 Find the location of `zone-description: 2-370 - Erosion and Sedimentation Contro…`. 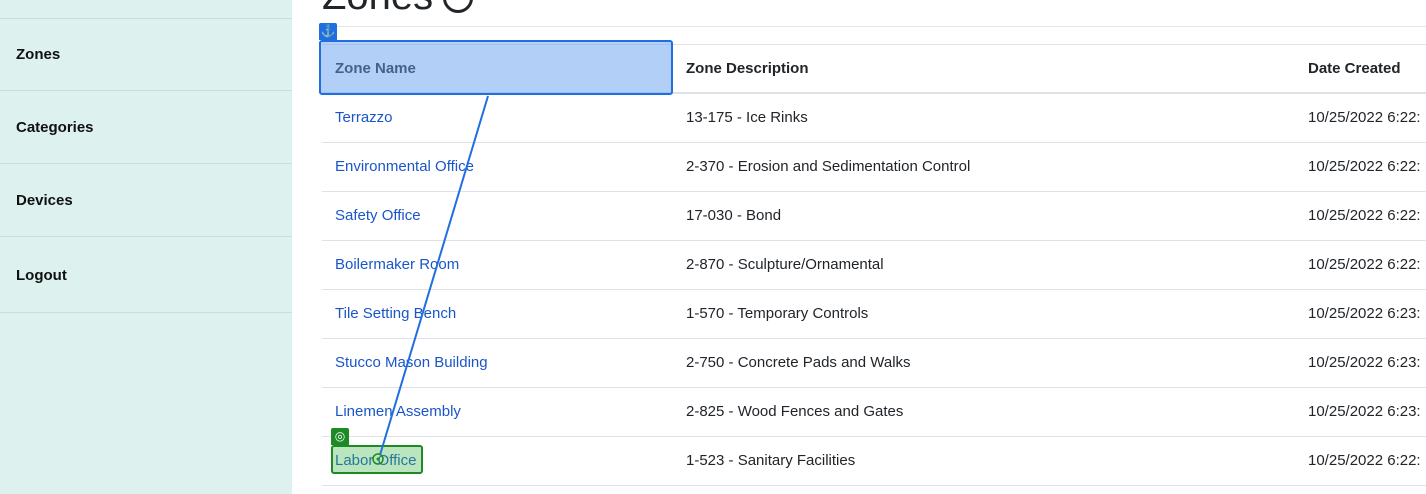

zone-description: 2-370 - Erosion and Sedimentation Contro… is located at coordinates (828, 166).